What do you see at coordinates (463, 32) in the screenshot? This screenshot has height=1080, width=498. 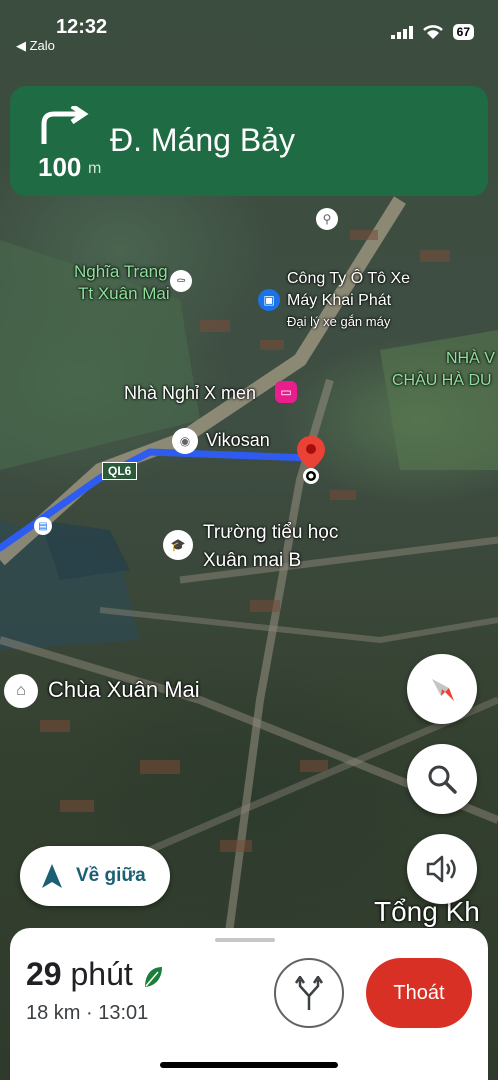 I see `battery-indicator: 67` at bounding box center [463, 32].